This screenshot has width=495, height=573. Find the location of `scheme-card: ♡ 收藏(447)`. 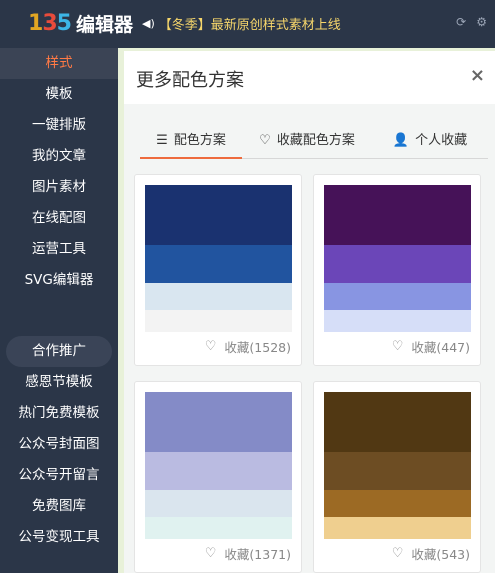

scheme-card: ♡ 收藏(447) is located at coordinates (397, 270).